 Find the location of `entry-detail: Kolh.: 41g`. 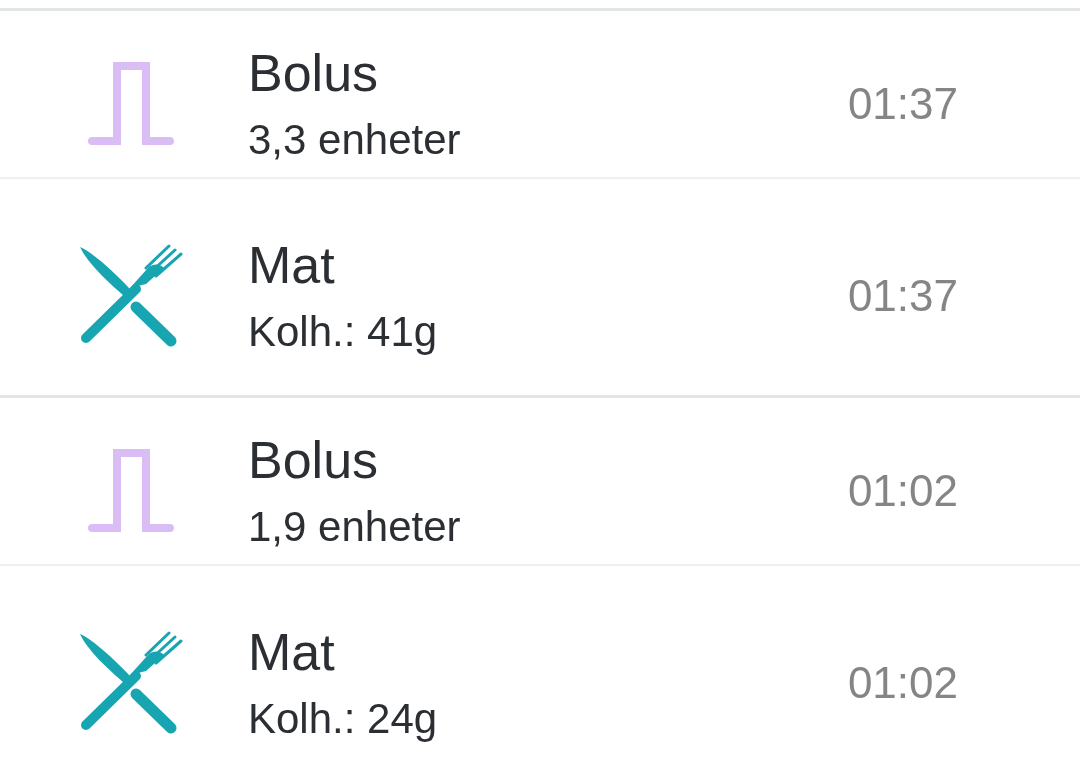

entry-detail: Kolh.: 41g is located at coordinates (343, 332).